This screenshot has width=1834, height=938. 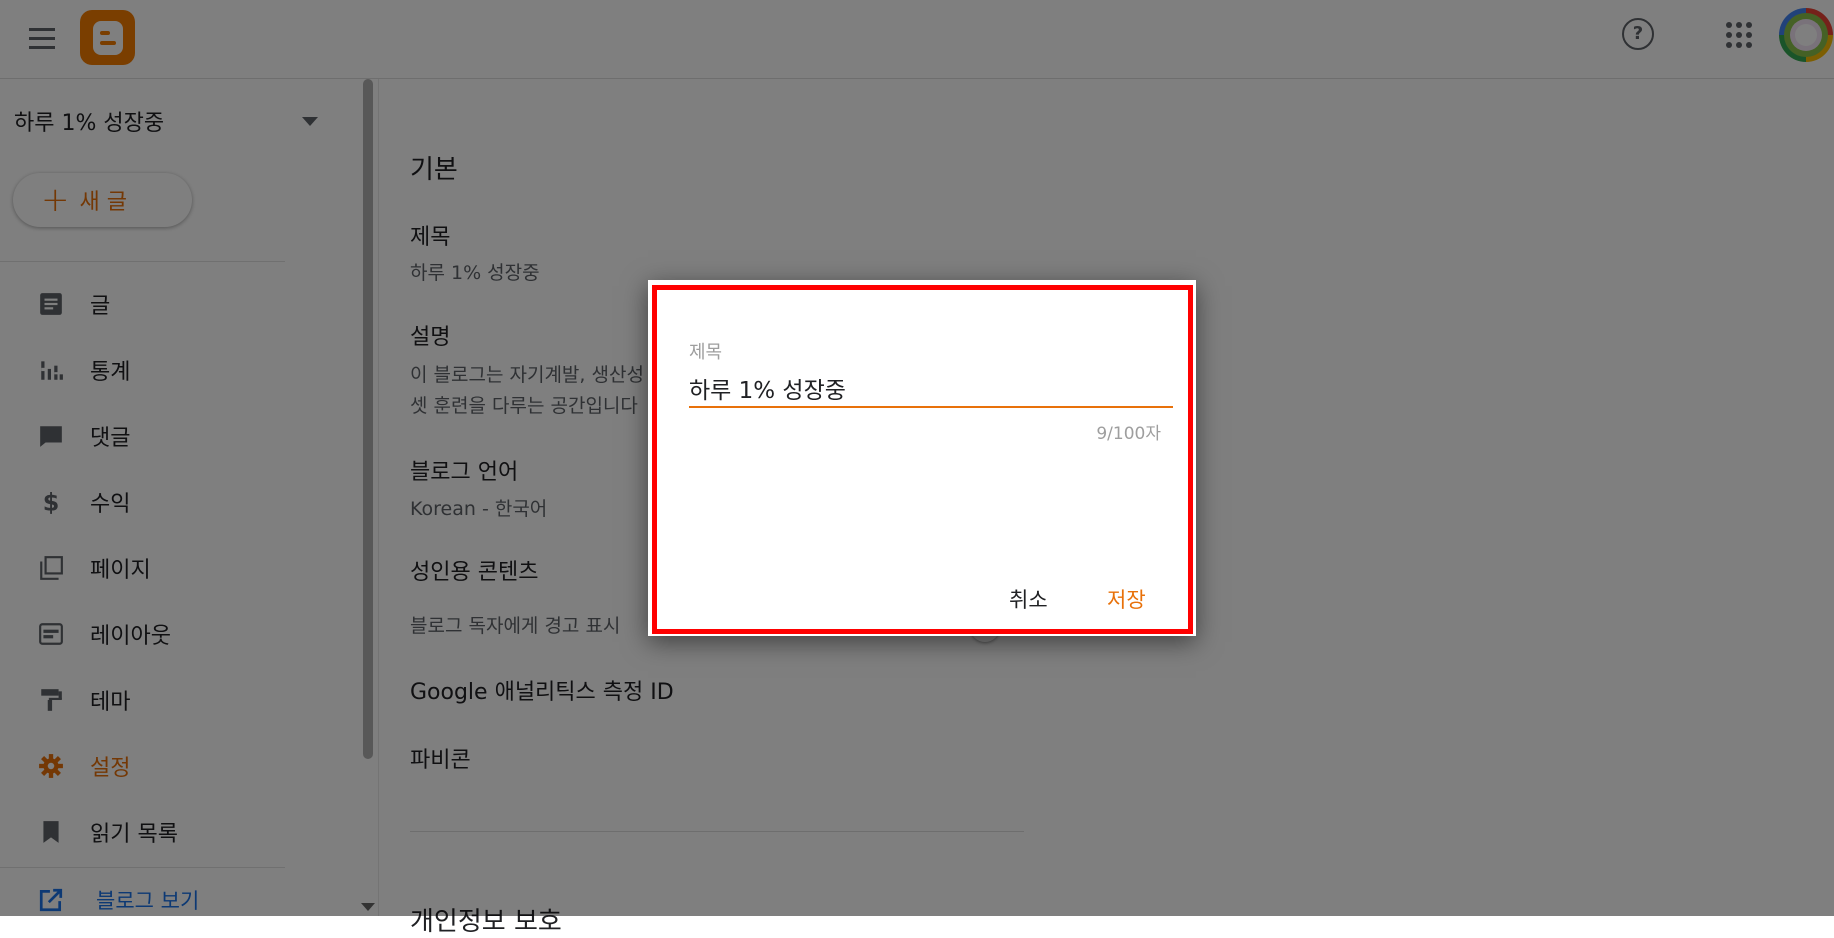 What do you see at coordinates (706, 352) in the screenshot?
I see `title-field-label: 제목` at bounding box center [706, 352].